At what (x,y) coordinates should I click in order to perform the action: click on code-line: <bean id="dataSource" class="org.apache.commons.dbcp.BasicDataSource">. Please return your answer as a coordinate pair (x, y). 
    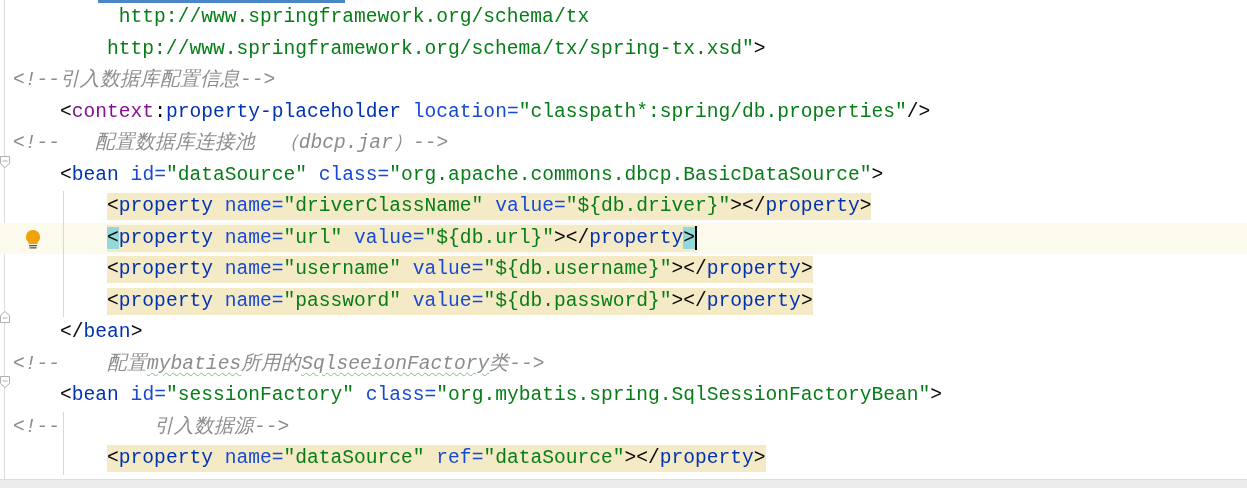
    Looking at the image, I should click on (472, 175).